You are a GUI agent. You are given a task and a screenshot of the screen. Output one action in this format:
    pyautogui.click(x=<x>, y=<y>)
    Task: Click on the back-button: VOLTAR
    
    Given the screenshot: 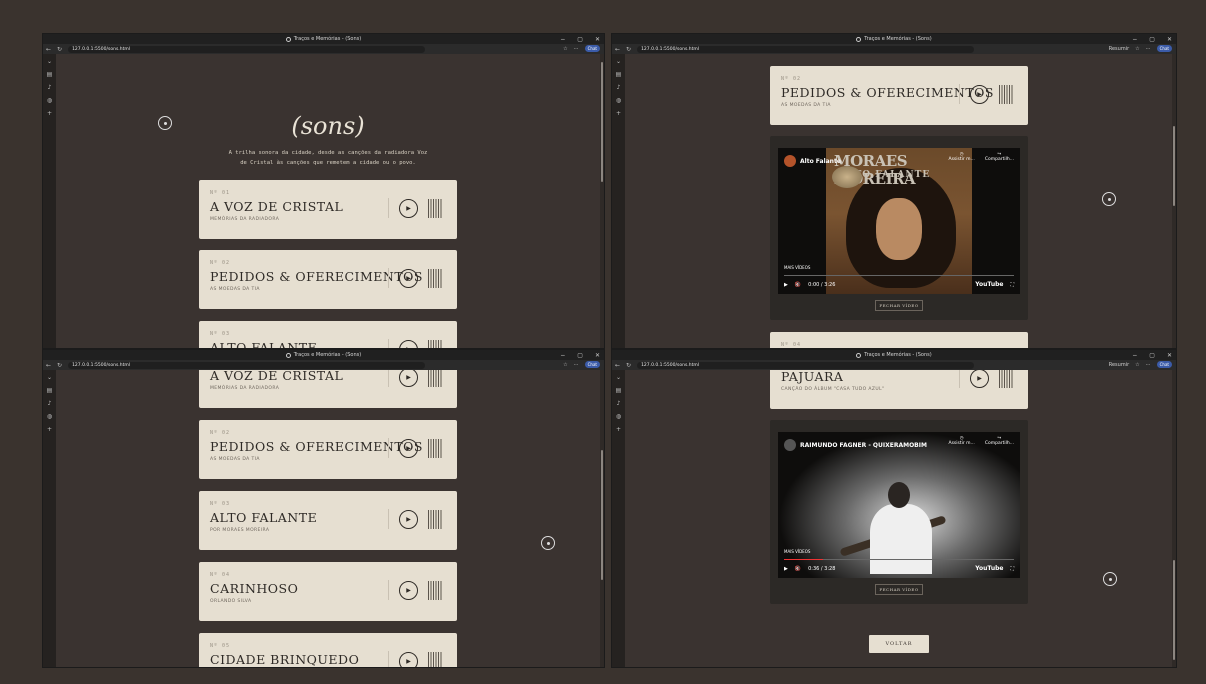 What is the action you would take?
    pyautogui.click(x=899, y=644)
    